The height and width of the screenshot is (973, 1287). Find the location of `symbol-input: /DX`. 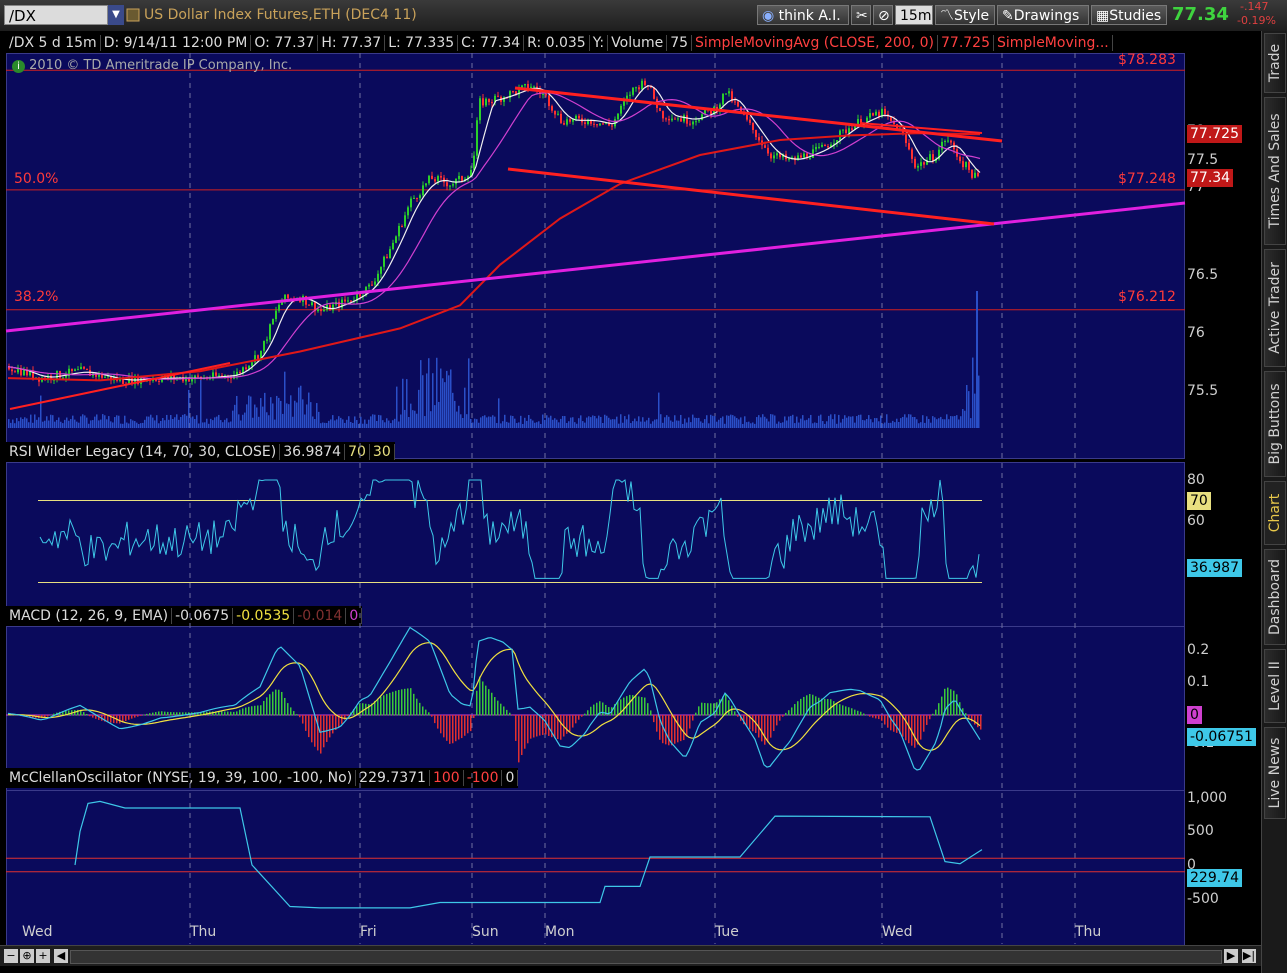

symbol-input: /DX is located at coordinates (56, 15).